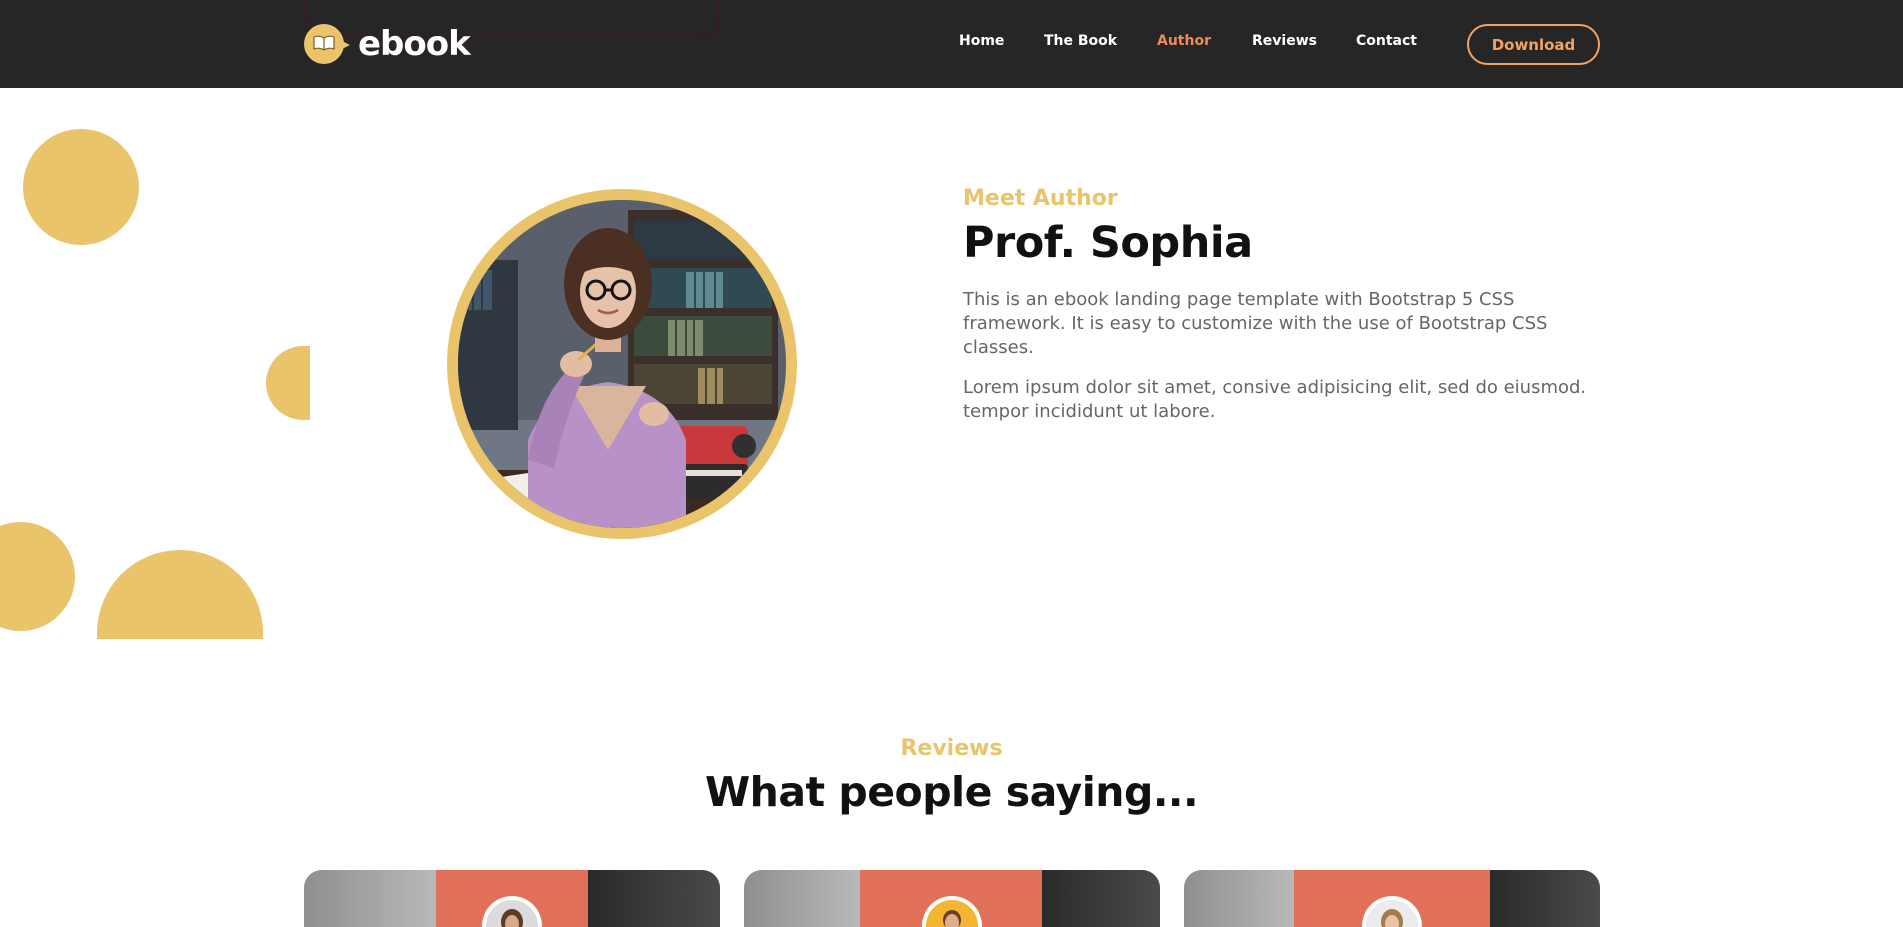  What do you see at coordinates (1108, 243) in the screenshot?
I see `author-name: Prof. Sophia` at bounding box center [1108, 243].